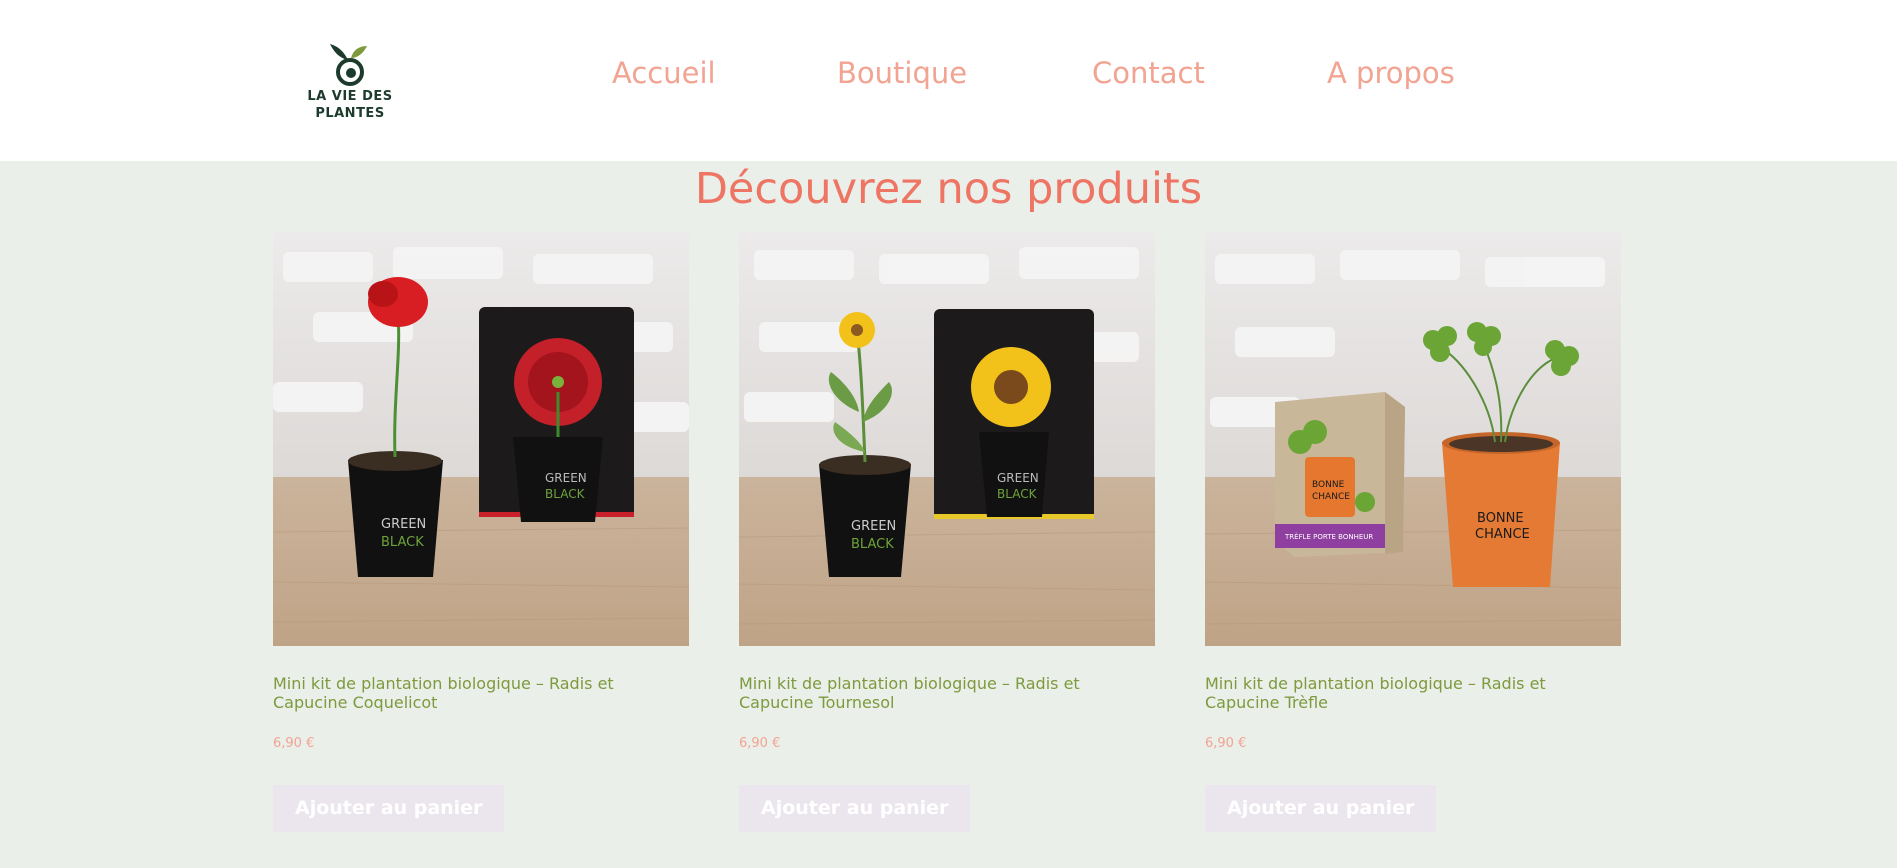 The width and height of the screenshot is (1897, 868). What do you see at coordinates (902, 73) in the screenshot?
I see `nav-item-boutique: Boutique` at bounding box center [902, 73].